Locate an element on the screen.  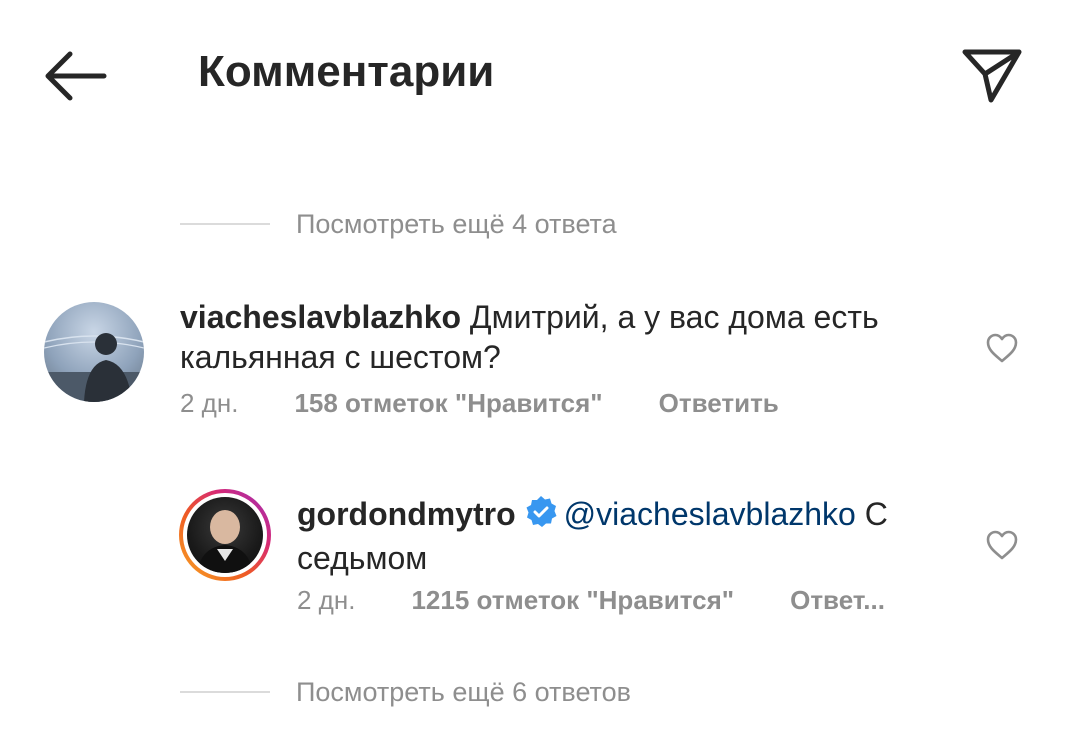
mention-link: @viacheslavblazhko is located at coordinates (710, 514).